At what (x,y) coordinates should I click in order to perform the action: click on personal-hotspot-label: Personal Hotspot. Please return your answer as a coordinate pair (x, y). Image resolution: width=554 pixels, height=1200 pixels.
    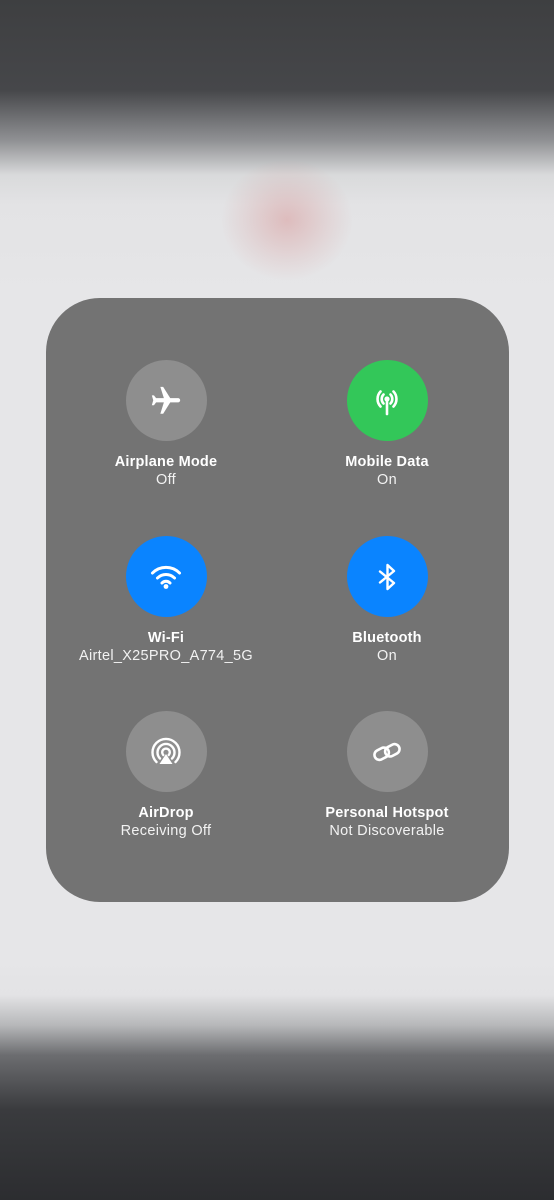
    Looking at the image, I should click on (387, 813).